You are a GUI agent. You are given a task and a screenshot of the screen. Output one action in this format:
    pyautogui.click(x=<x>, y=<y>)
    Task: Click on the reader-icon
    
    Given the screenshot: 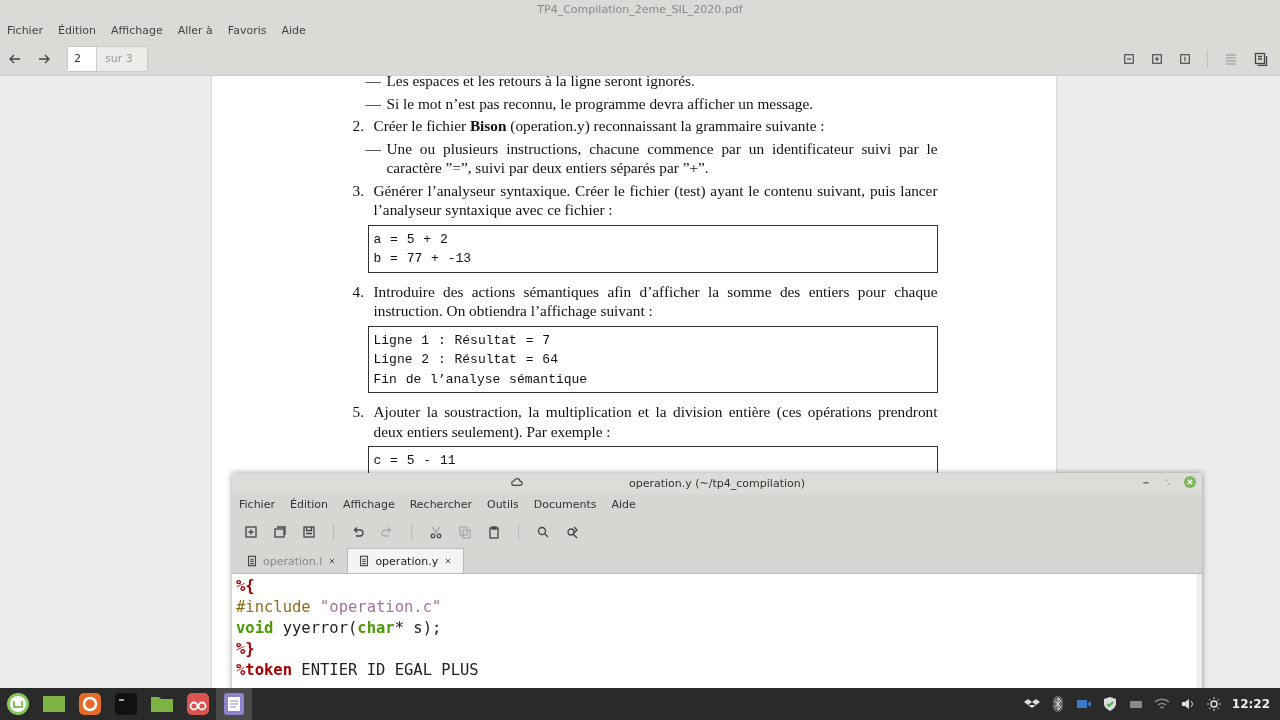 What is the action you would take?
    pyautogui.click(x=198, y=704)
    